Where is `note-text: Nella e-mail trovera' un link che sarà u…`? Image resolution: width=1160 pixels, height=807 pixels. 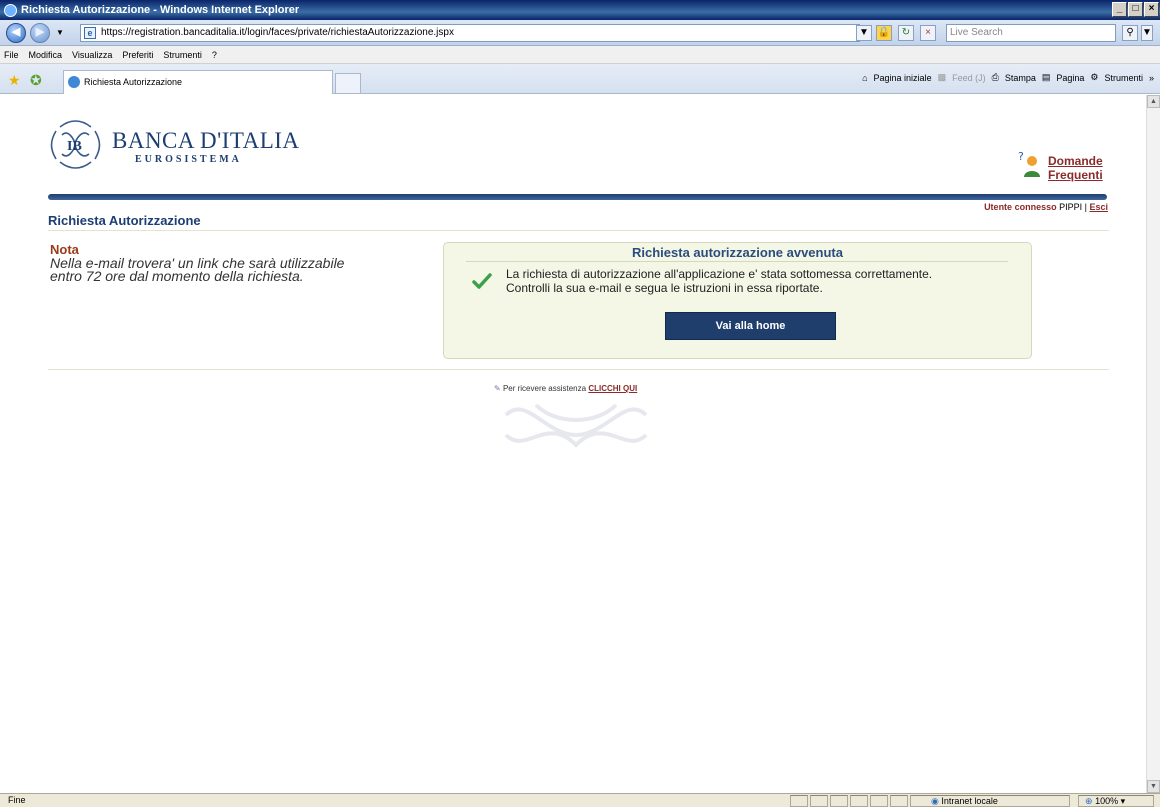 note-text: Nella e-mail trovera' un link che sarà u… is located at coordinates (197, 269).